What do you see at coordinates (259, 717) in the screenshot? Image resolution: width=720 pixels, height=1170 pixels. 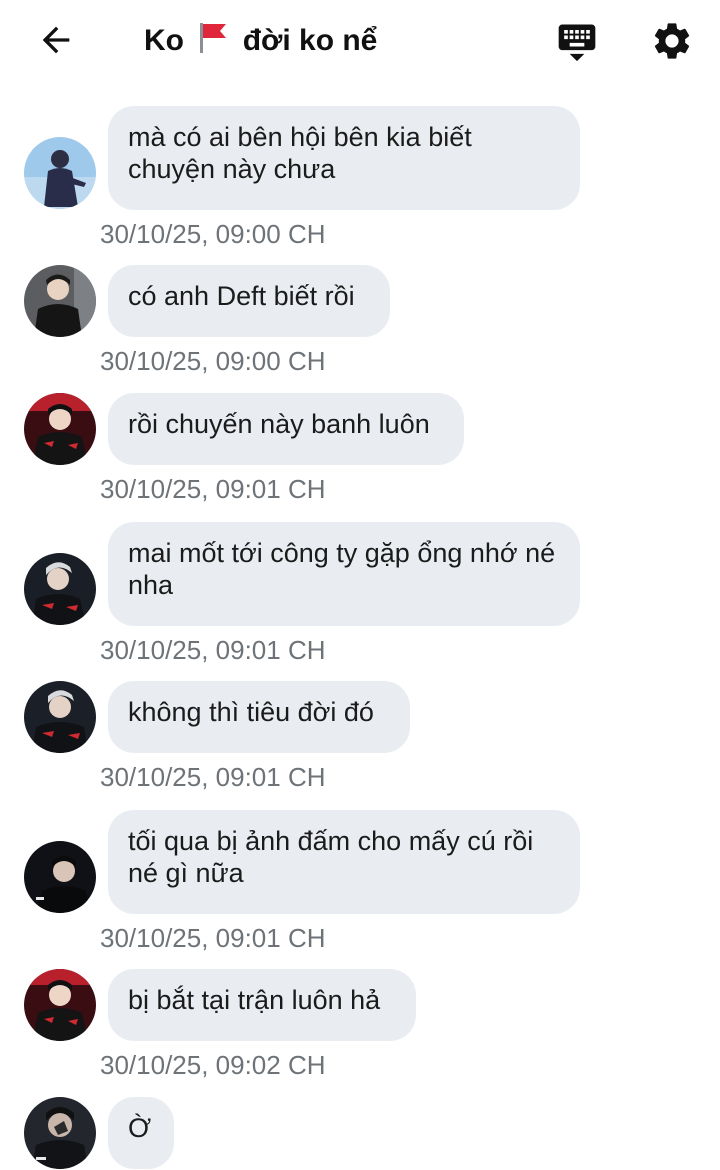 I see `message-bubble: không thì tiêu đời đó` at bounding box center [259, 717].